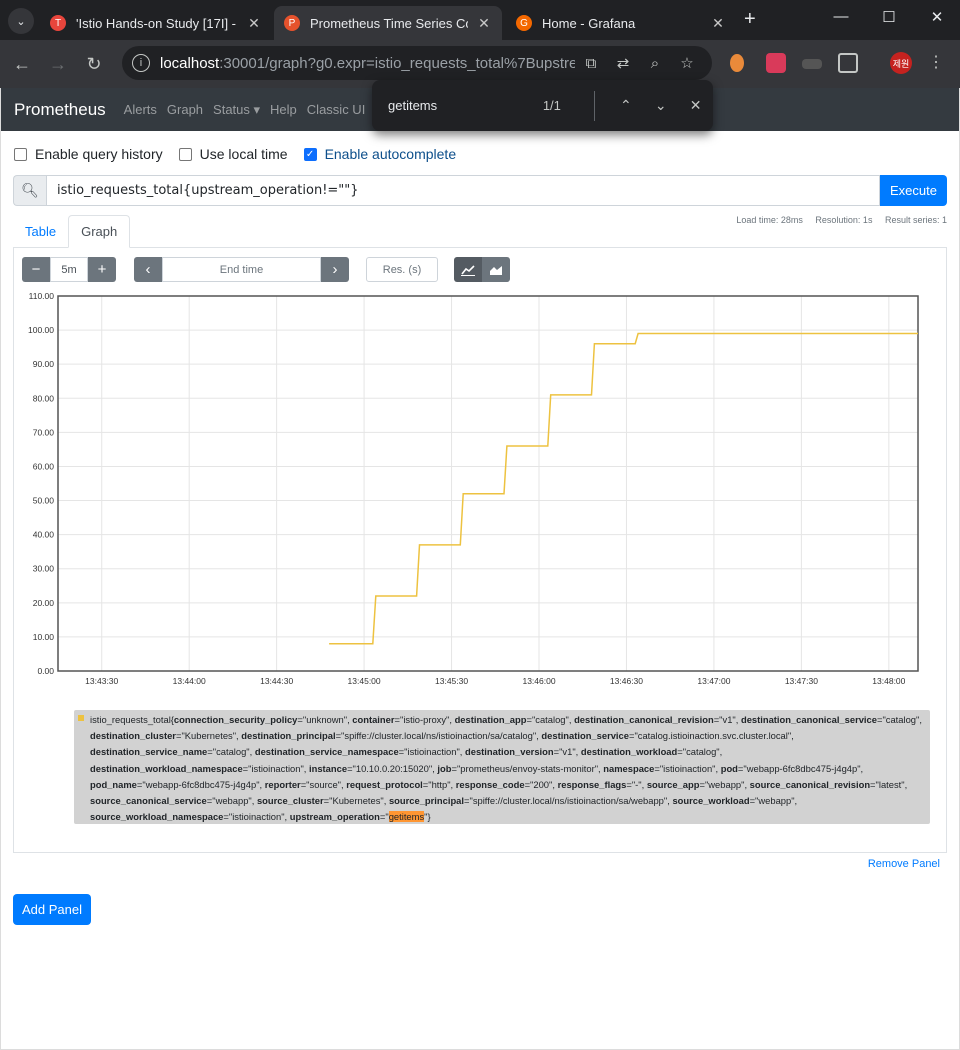 The image size is (960, 1050). What do you see at coordinates (94, 64) in the screenshot?
I see `reload-icon: ↻` at bounding box center [94, 64].